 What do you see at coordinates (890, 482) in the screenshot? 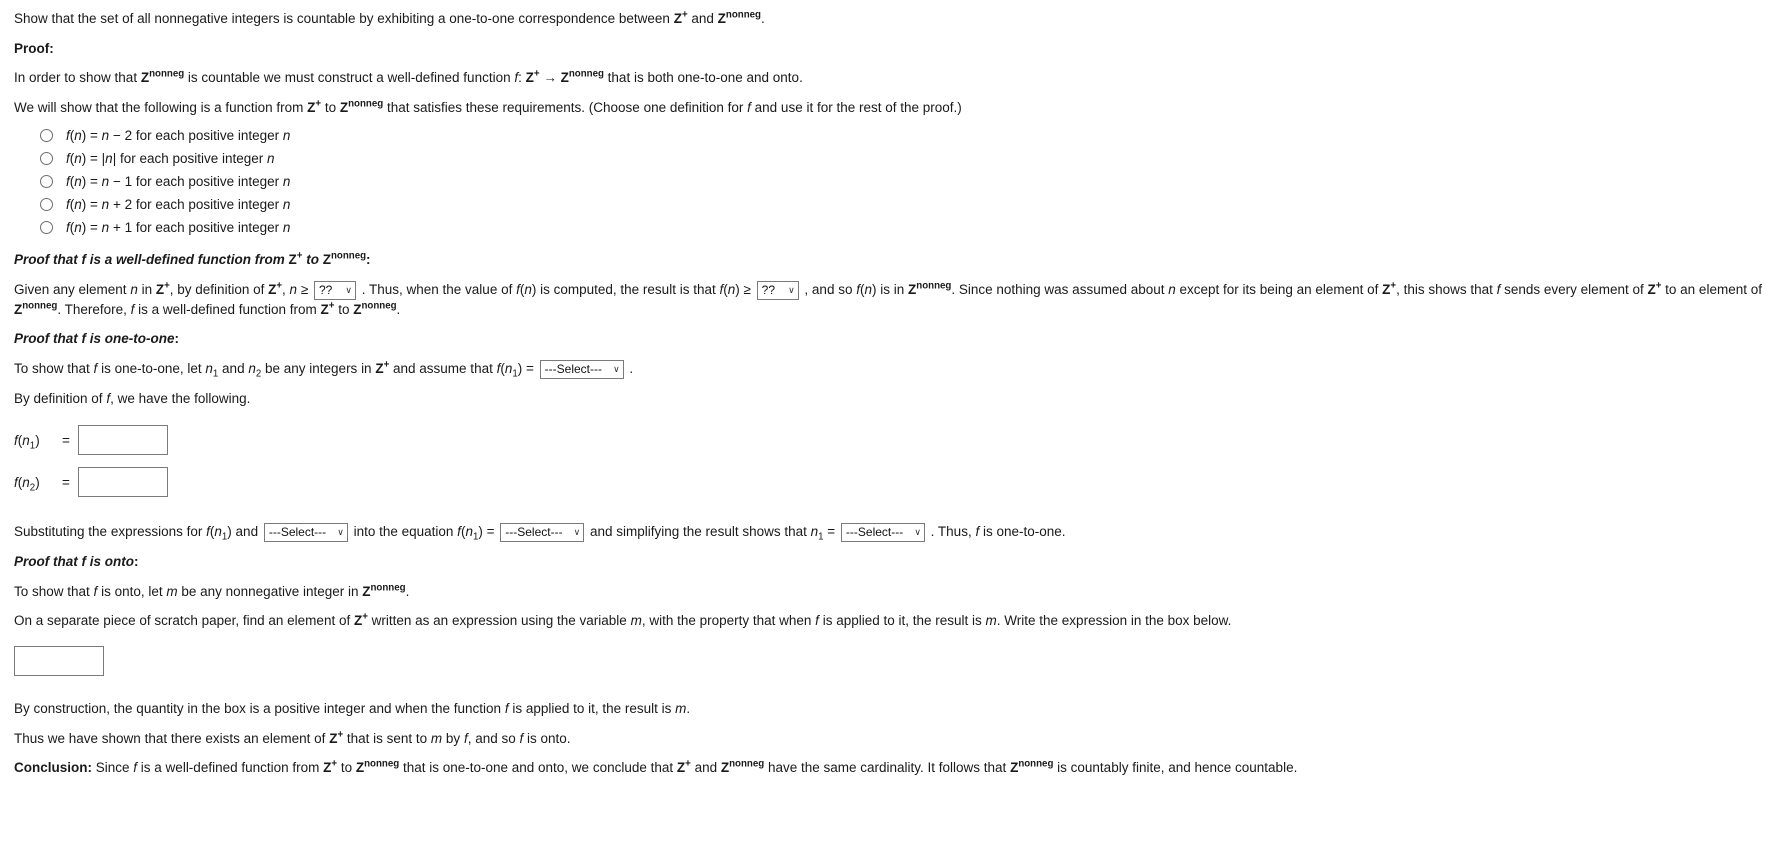
I see `equation-row-fn2: f(n2) =` at bounding box center [890, 482].